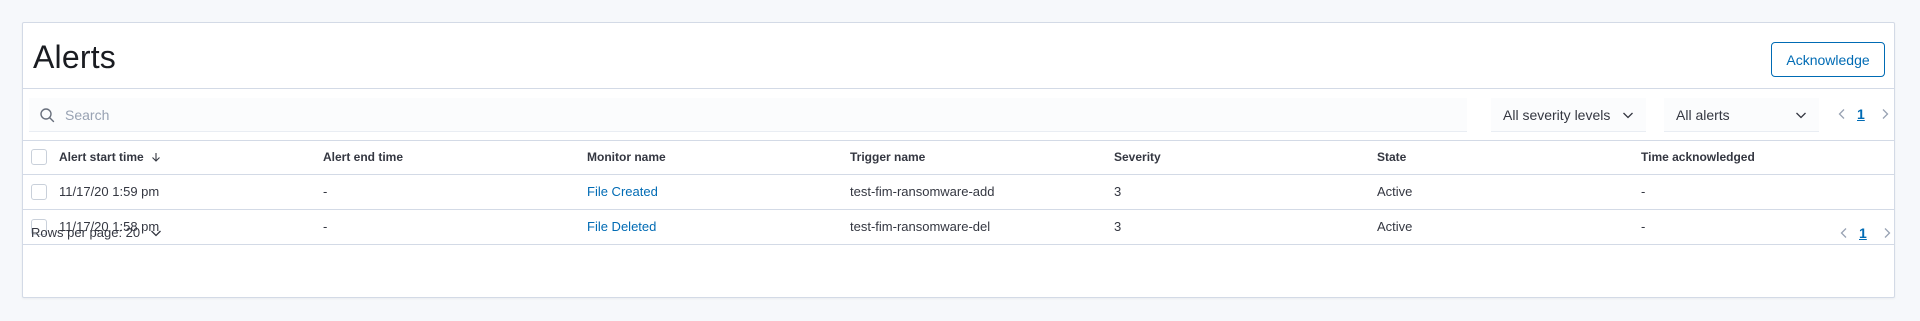  I want to click on acknowledge-button: Acknowledge, so click(1828, 59).